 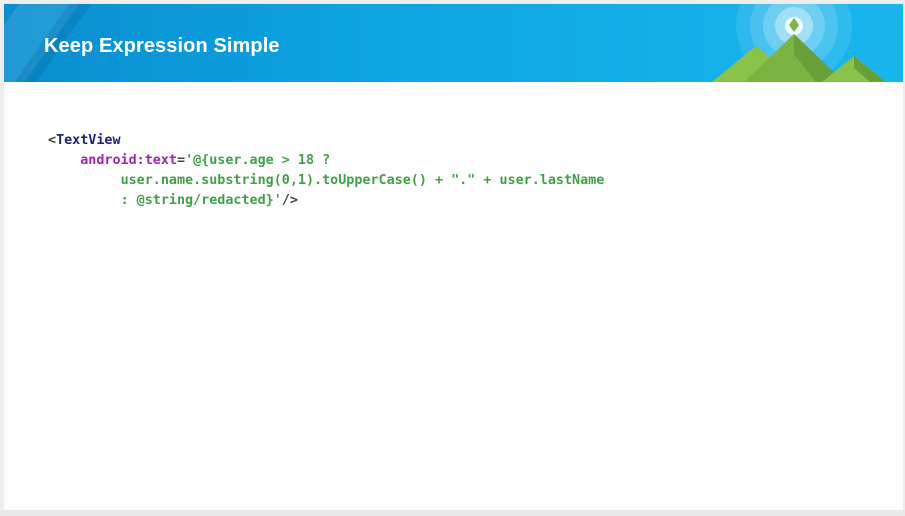 What do you see at coordinates (84, 200) in the screenshot?
I see `code-line4-indent` at bounding box center [84, 200].